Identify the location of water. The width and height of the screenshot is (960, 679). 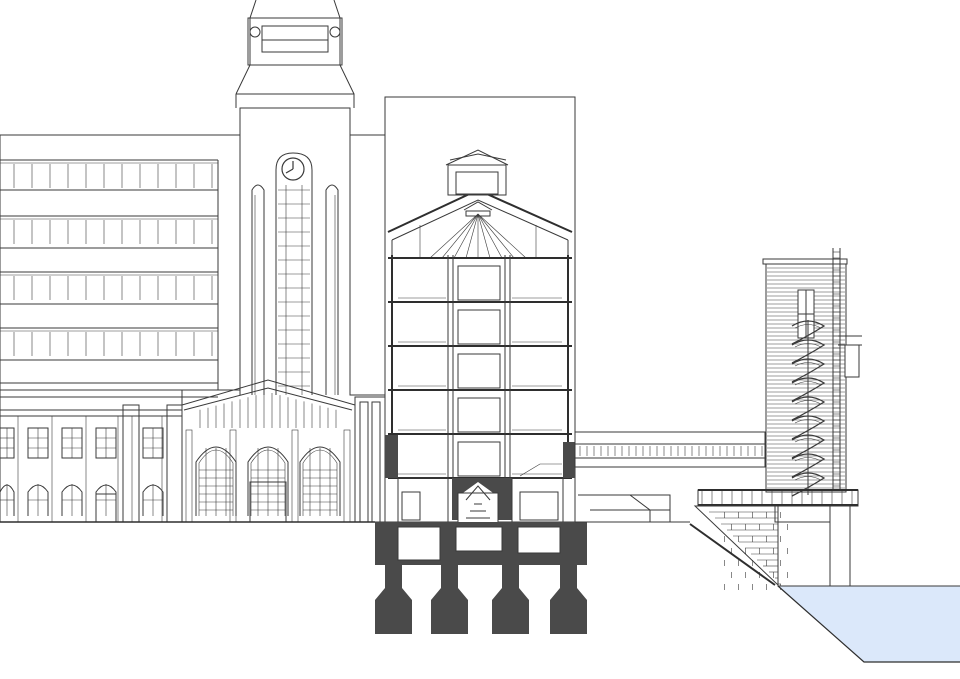
(869, 624).